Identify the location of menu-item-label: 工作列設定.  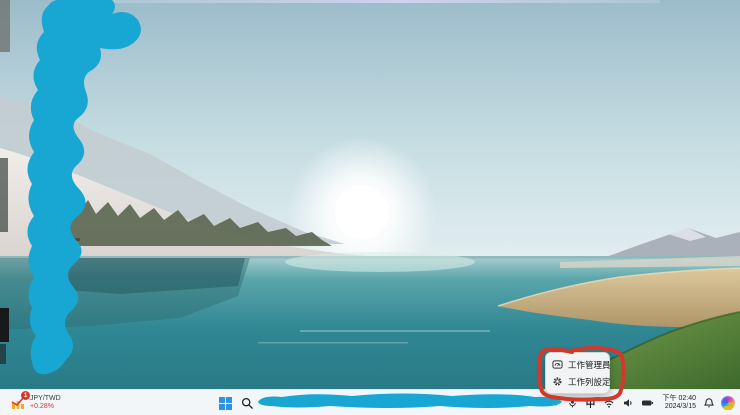
(589, 381).